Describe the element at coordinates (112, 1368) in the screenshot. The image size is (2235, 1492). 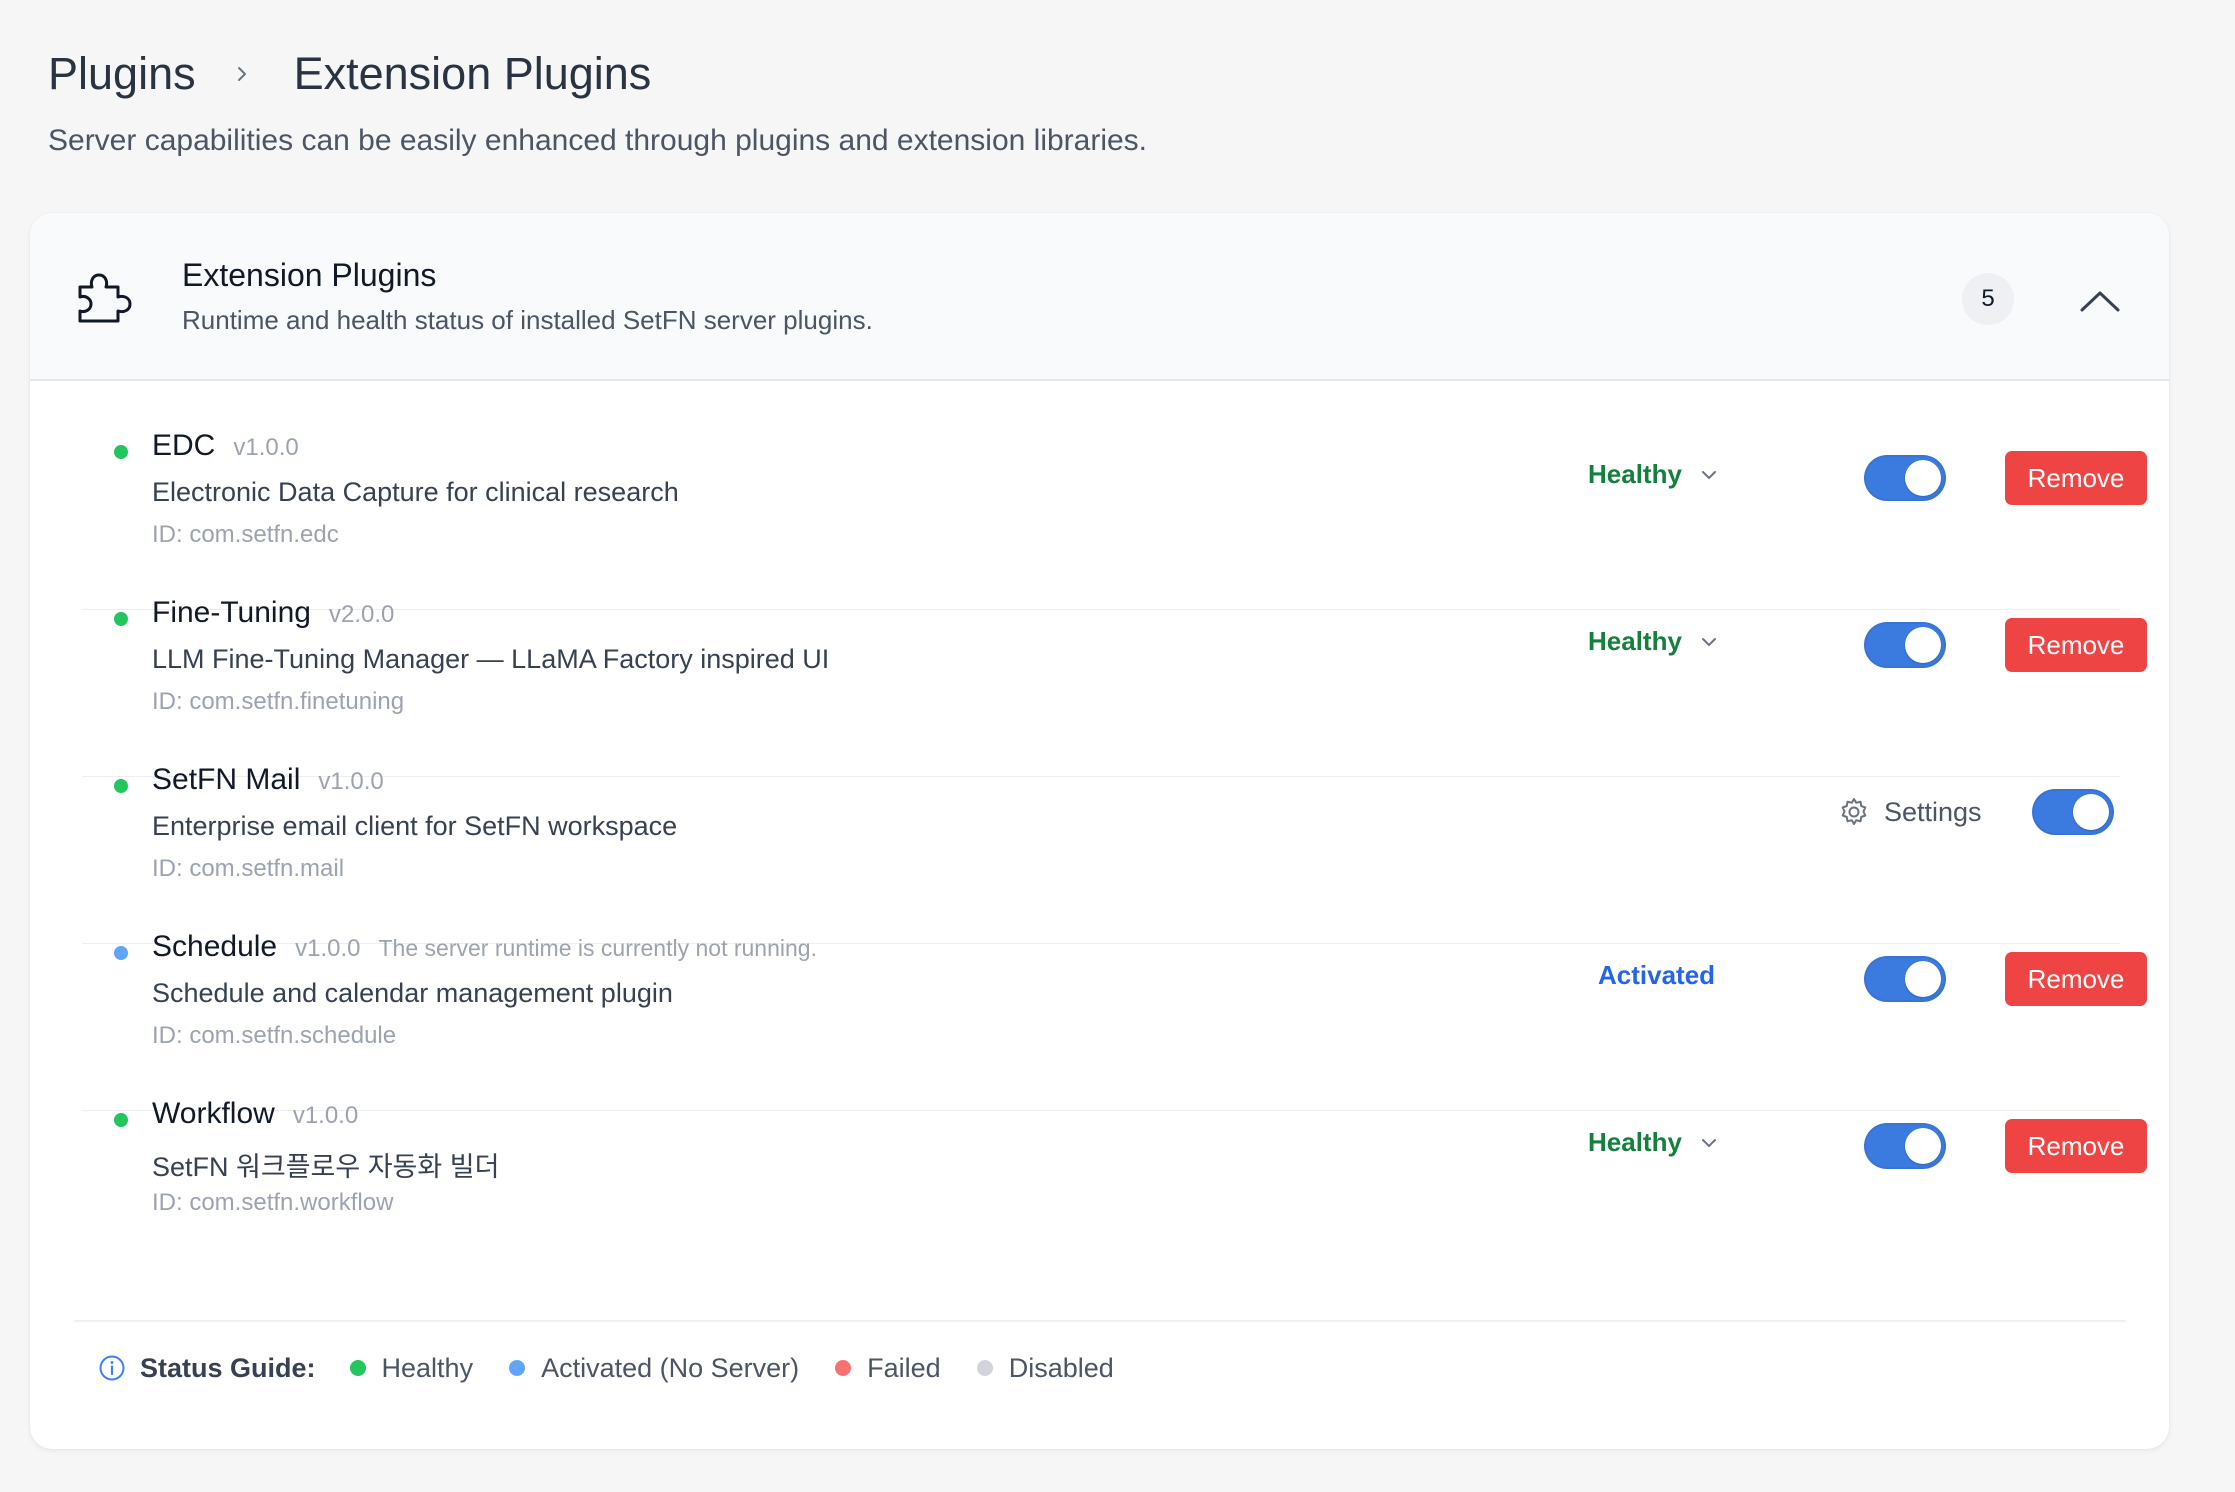
I see `info-icon` at that location.